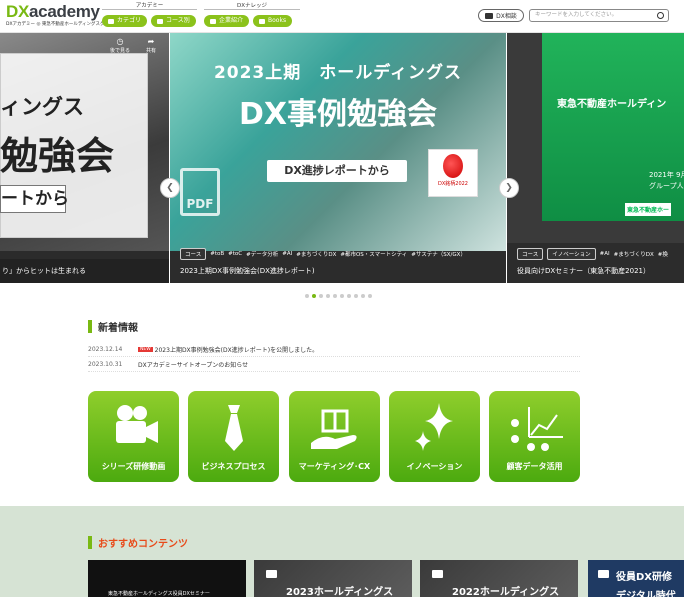 This screenshot has width=684, height=597. Describe the element at coordinates (506, 16) in the screenshot. I see `dx-consult-label: DX相談` at that location.